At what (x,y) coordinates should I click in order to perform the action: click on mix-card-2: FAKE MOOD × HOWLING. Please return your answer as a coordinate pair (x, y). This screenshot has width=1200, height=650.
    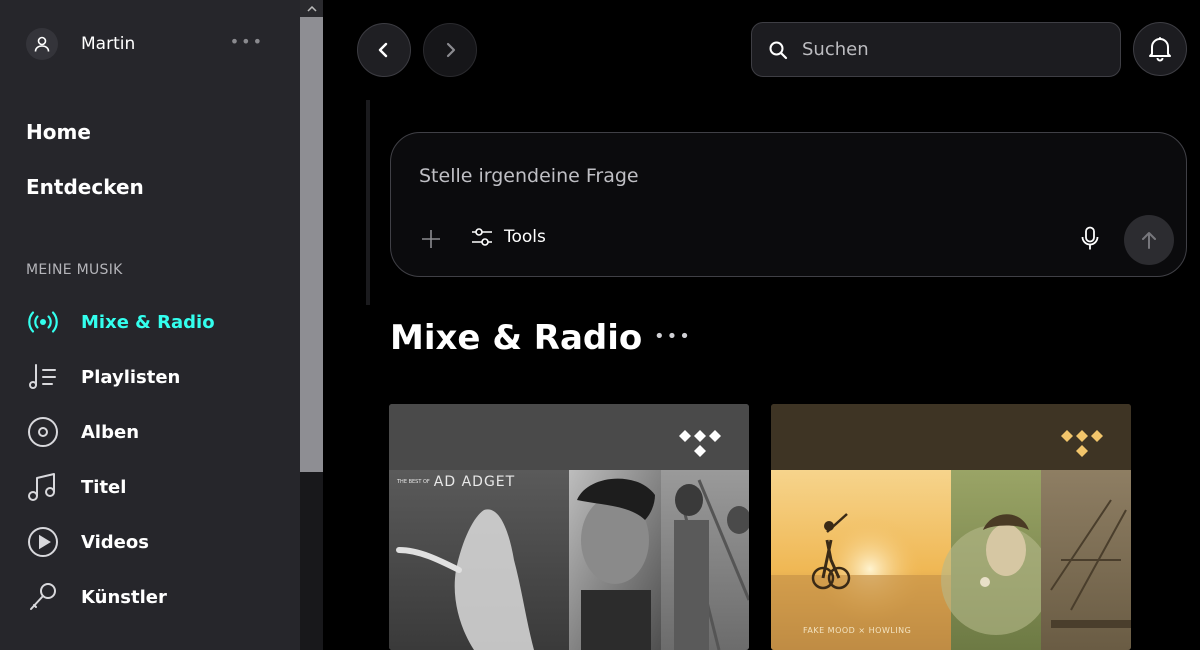
    Looking at the image, I should click on (951, 527).